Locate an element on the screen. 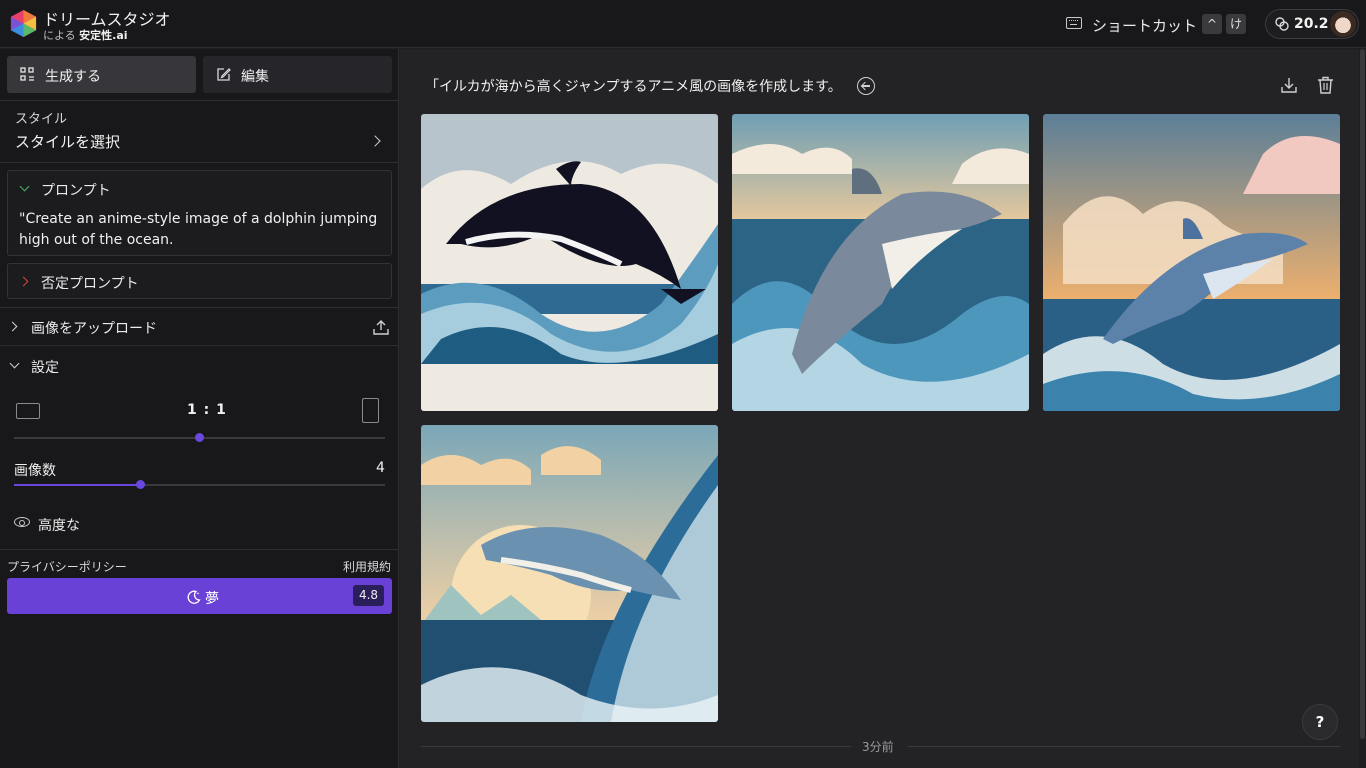 The width and height of the screenshot is (1366, 768). generation-timestamp: 3分前 is located at coordinates (878, 747).